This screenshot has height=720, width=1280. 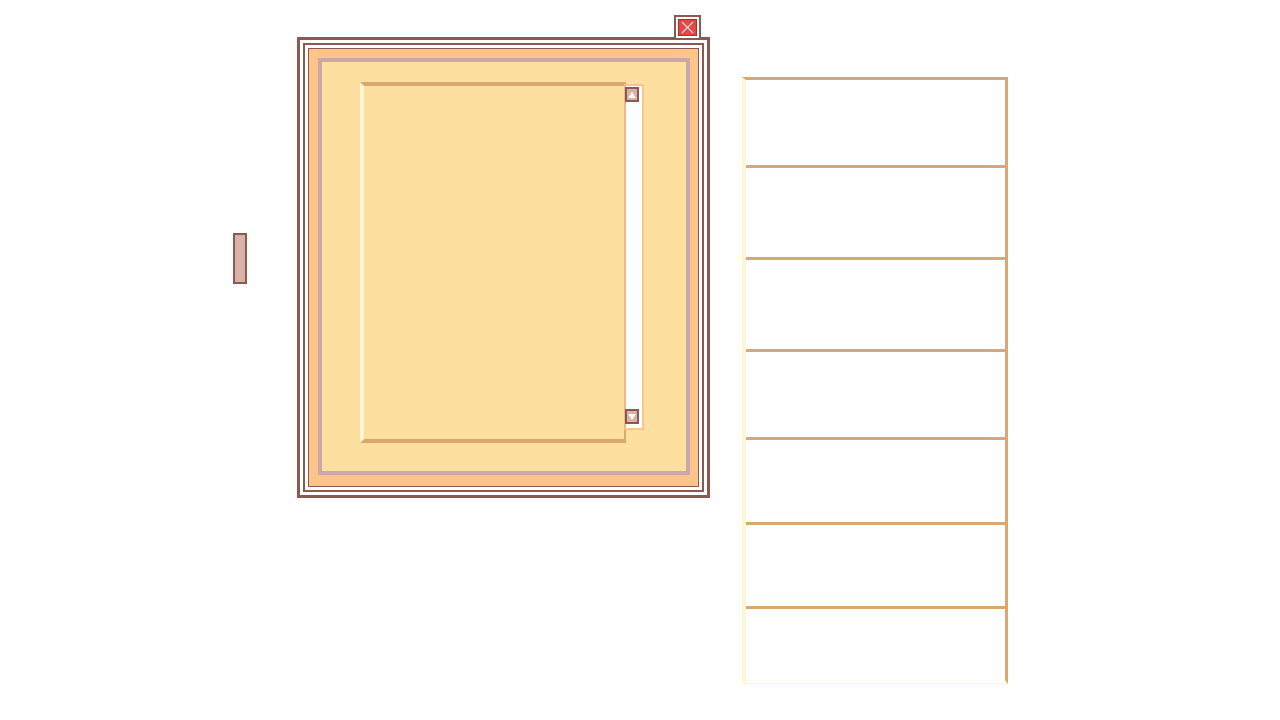 I want to click on arrow-down-icon, so click(x=632, y=416).